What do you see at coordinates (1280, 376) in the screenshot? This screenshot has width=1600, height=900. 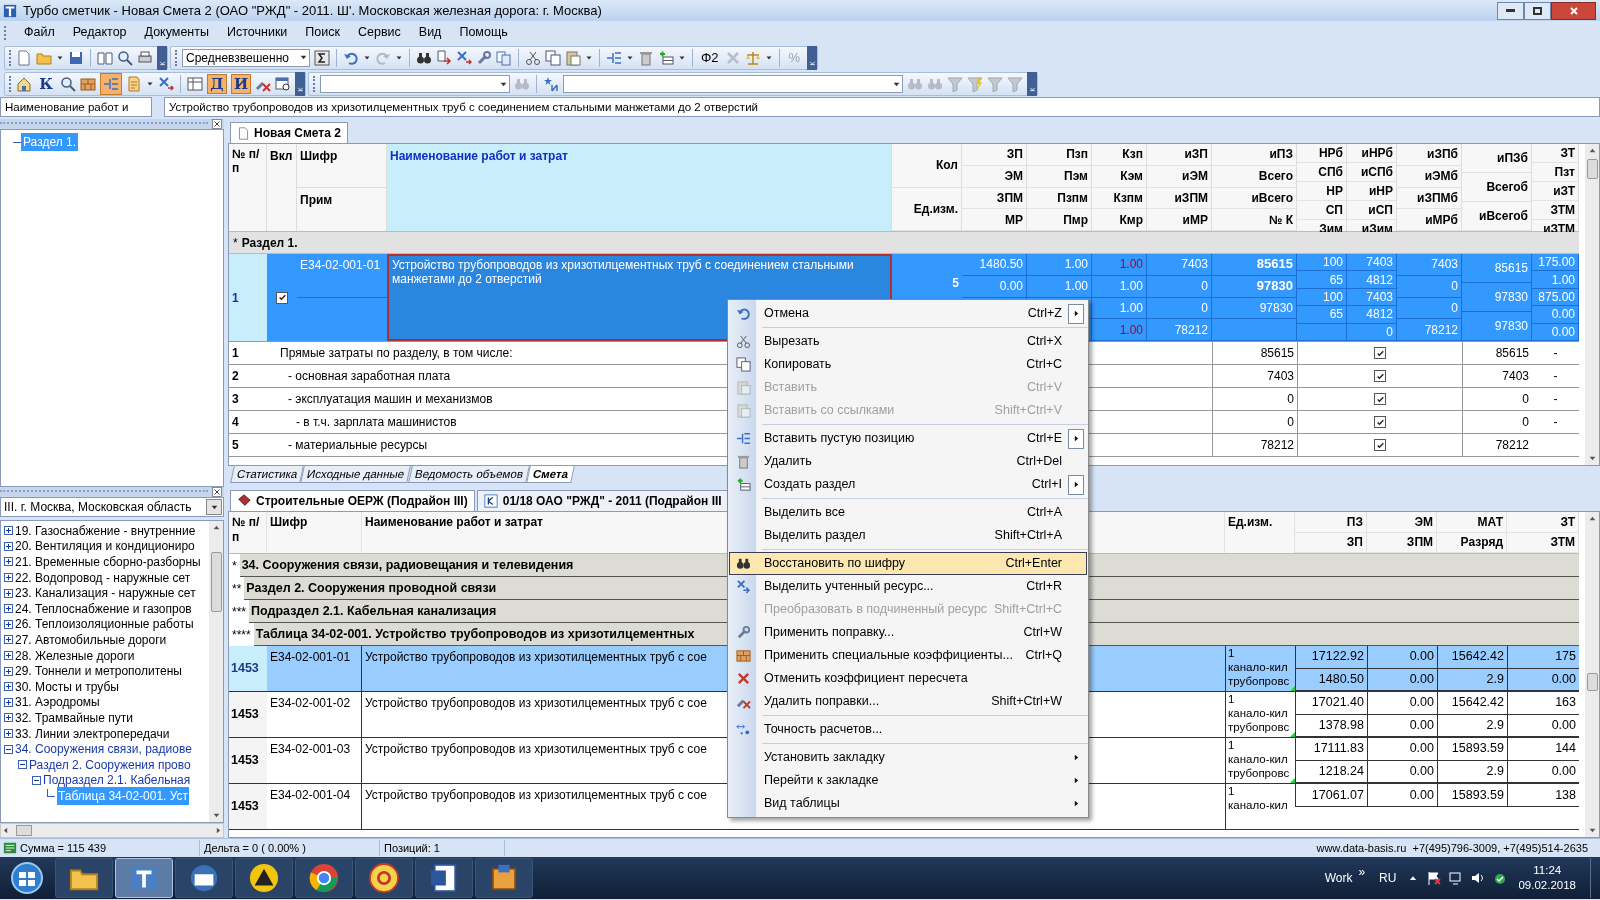 I see `table-cell-text: 7403` at bounding box center [1280, 376].